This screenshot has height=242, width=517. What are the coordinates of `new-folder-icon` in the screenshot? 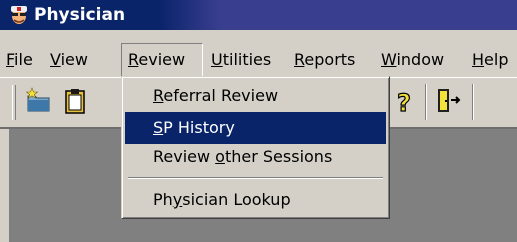 It's located at (37, 99).